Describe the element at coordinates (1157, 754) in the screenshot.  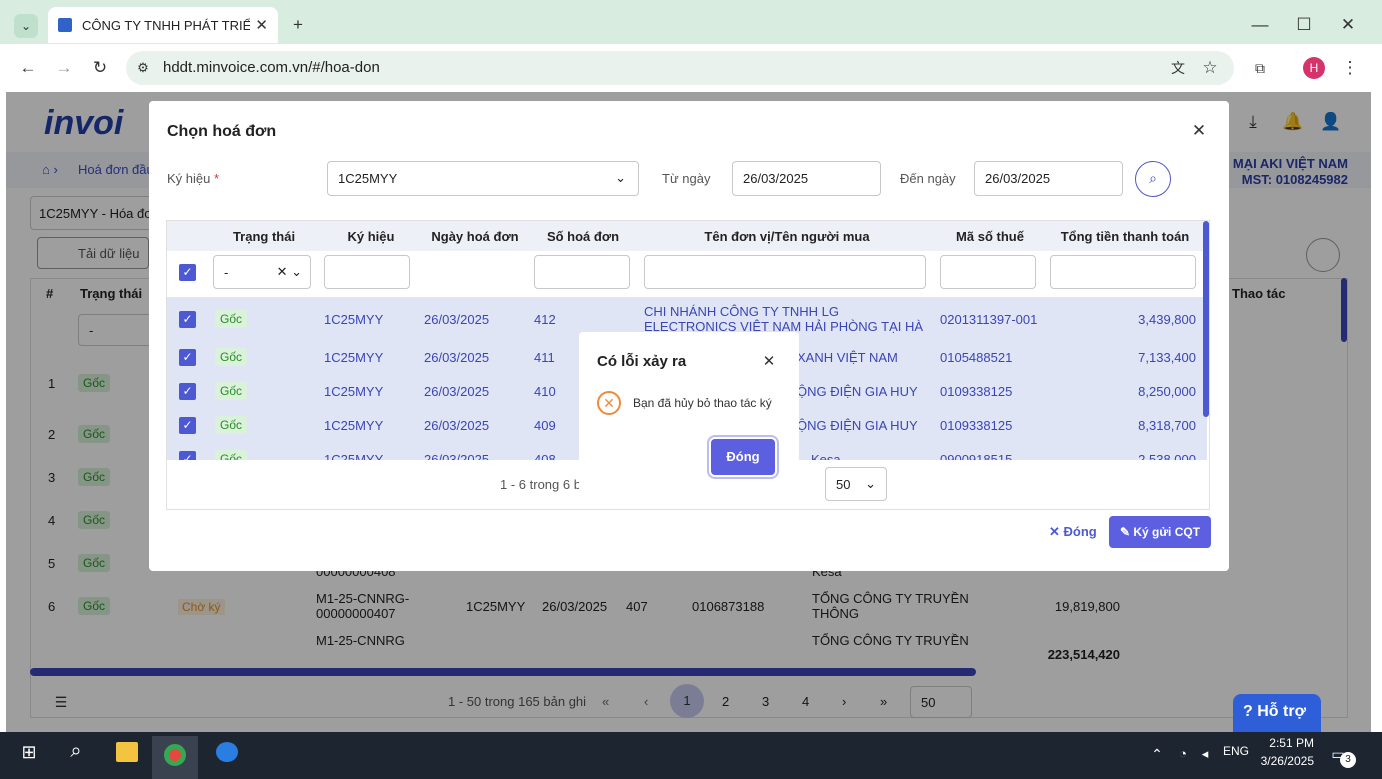
I see `tray-chevron-icon: ⌃` at that location.